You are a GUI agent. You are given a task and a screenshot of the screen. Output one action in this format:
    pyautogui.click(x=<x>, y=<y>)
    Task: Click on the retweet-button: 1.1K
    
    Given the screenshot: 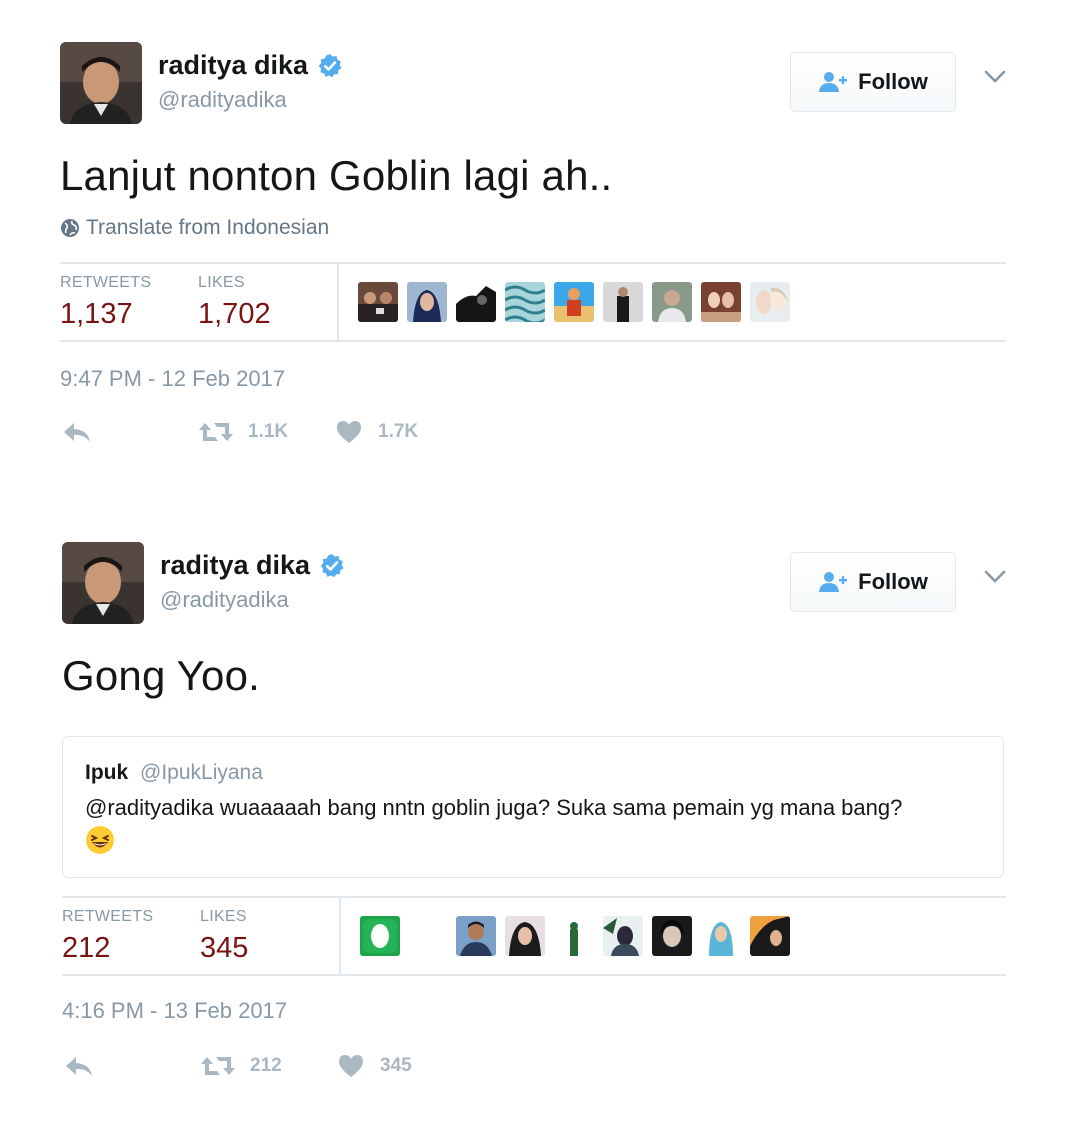 What is the action you would take?
    pyautogui.click(x=243, y=432)
    